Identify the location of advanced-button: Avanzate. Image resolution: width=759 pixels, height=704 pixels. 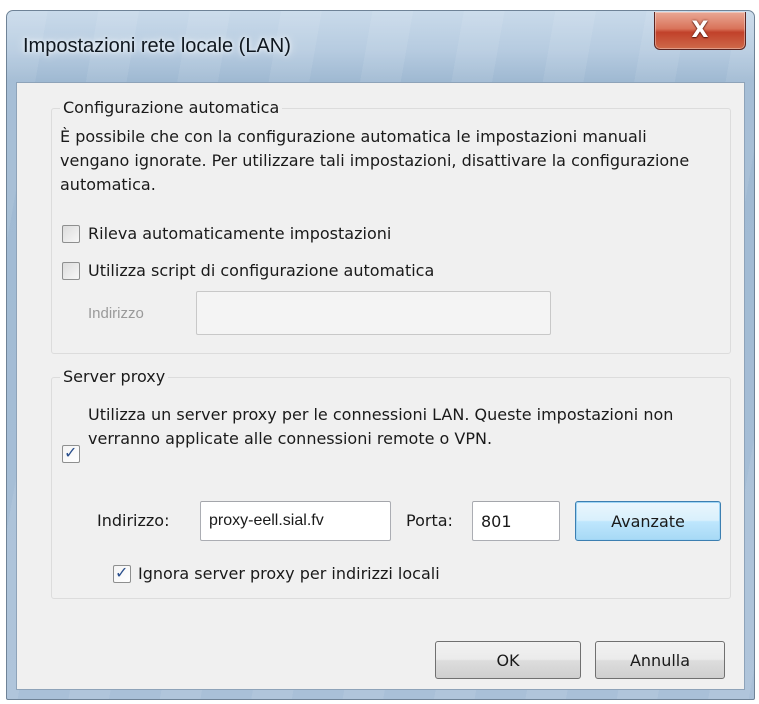
(648, 521).